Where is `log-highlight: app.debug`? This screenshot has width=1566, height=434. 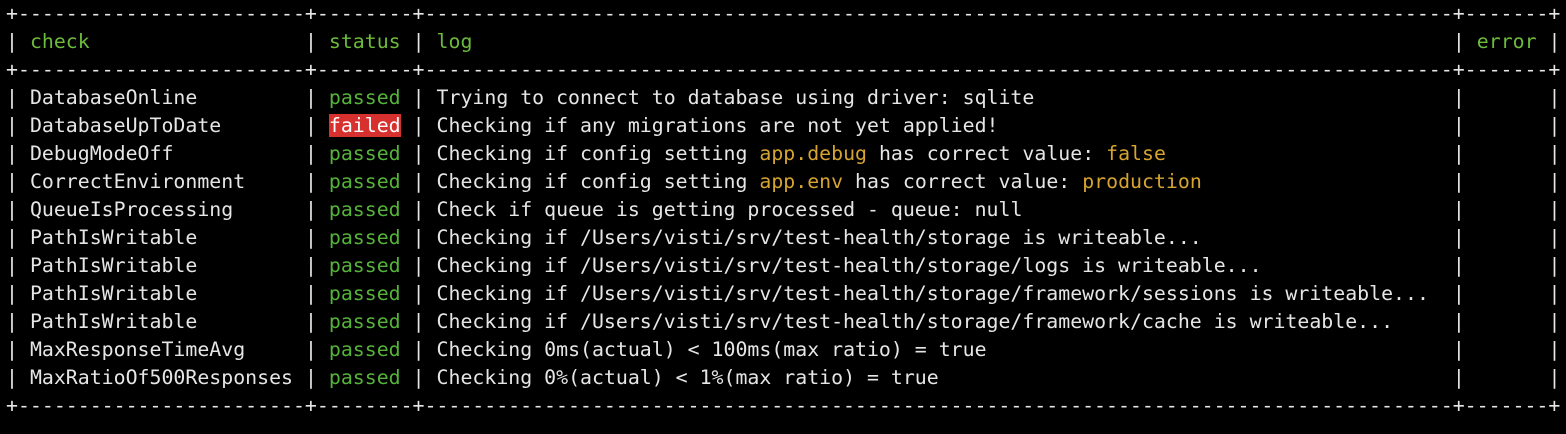 log-highlight: app.debug is located at coordinates (813, 153).